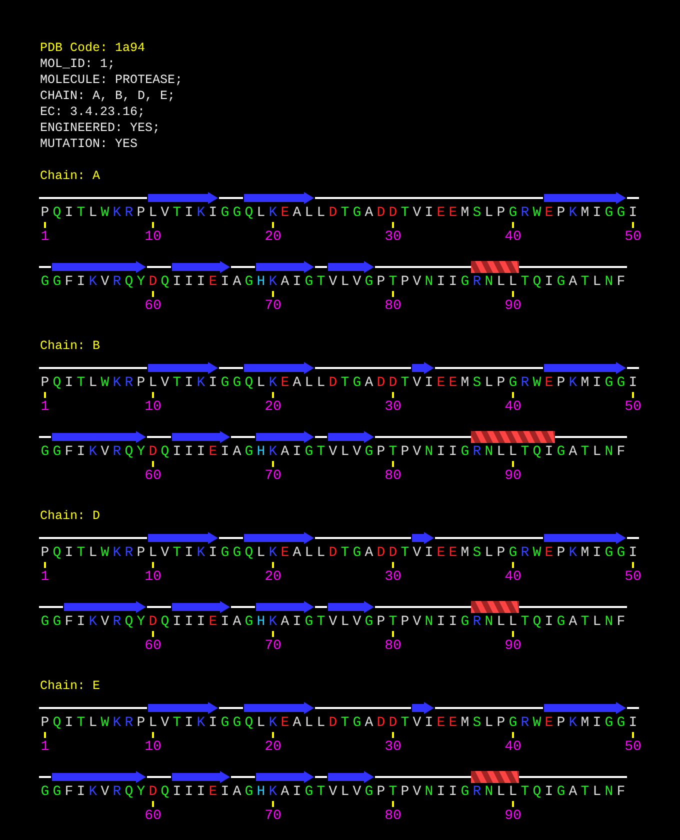 The width and height of the screenshot is (680, 840). What do you see at coordinates (141, 452) in the screenshot?
I see `residue-letter: Y` at bounding box center [141, 452].